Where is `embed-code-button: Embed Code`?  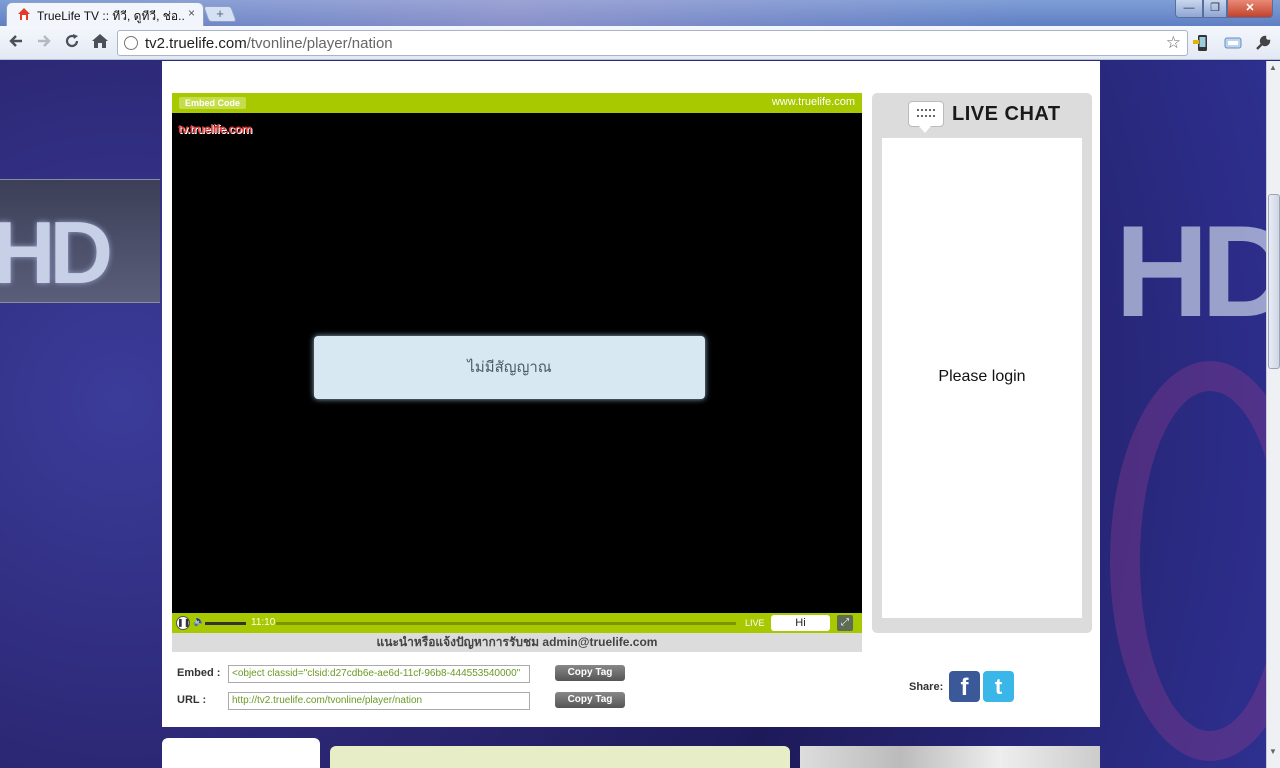
embed-code-button: Embed Code is located at coordinates (213, 103).